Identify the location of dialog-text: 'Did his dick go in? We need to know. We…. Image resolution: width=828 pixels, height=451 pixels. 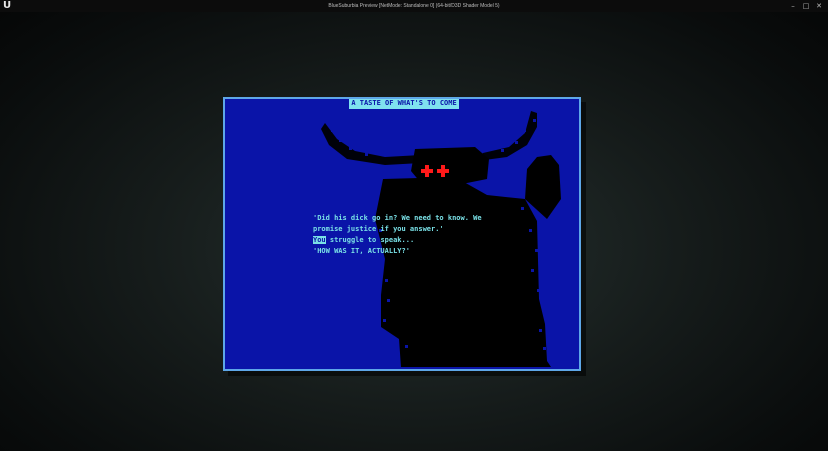
(408, 235).